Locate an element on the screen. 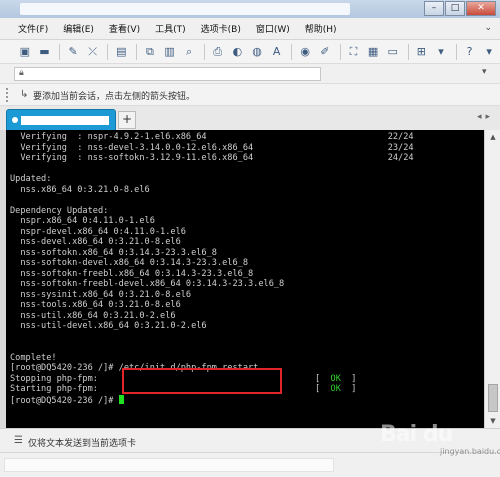  menu-view: 查看(V) is located at coordinates (124, 28).